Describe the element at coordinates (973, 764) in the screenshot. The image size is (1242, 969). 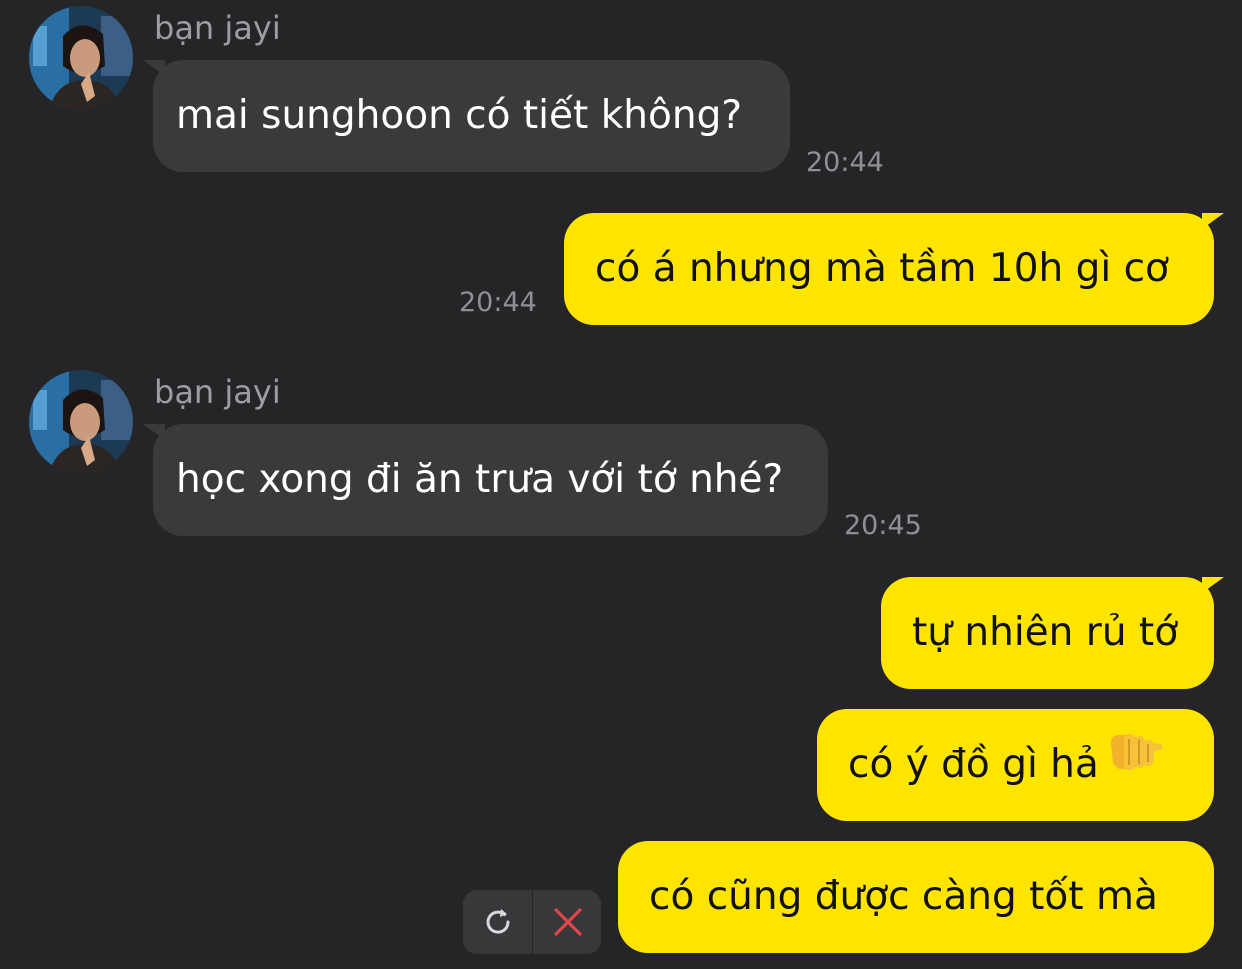
I see `message-text: có ý đồ gì hả` at that location.